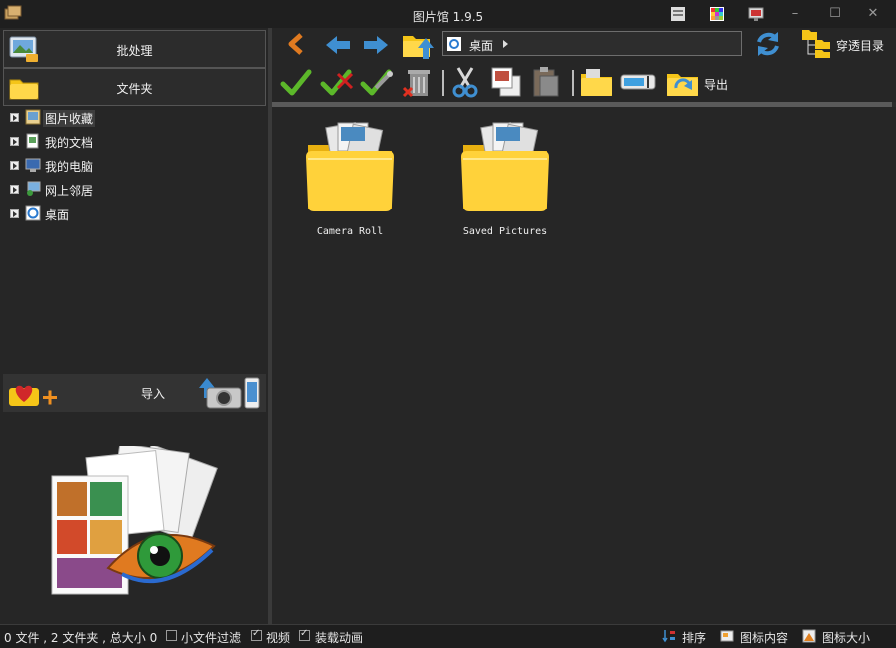 The image size is (896, 648). I want to click on folder-tree: 图片收藏 我的文档 我的电脑 网上邻居 桌面, so click(134, 166).